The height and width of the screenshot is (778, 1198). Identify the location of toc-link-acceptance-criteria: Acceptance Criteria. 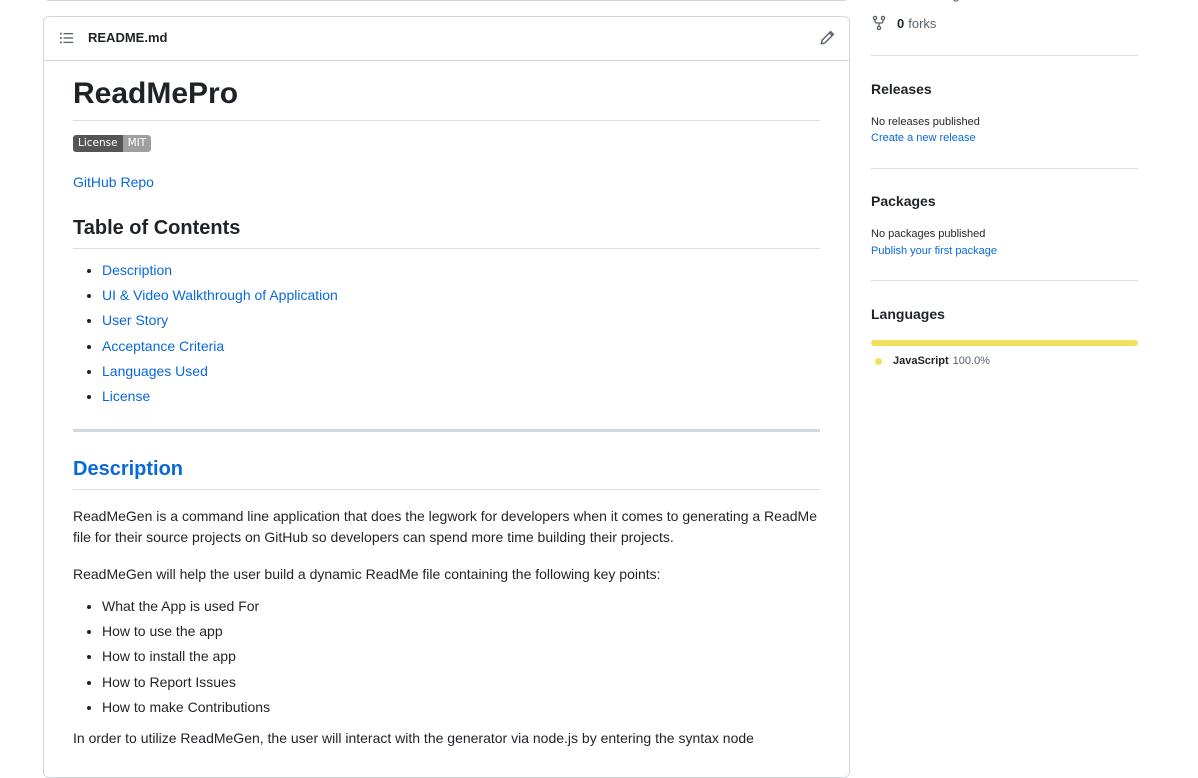
(163, 346).